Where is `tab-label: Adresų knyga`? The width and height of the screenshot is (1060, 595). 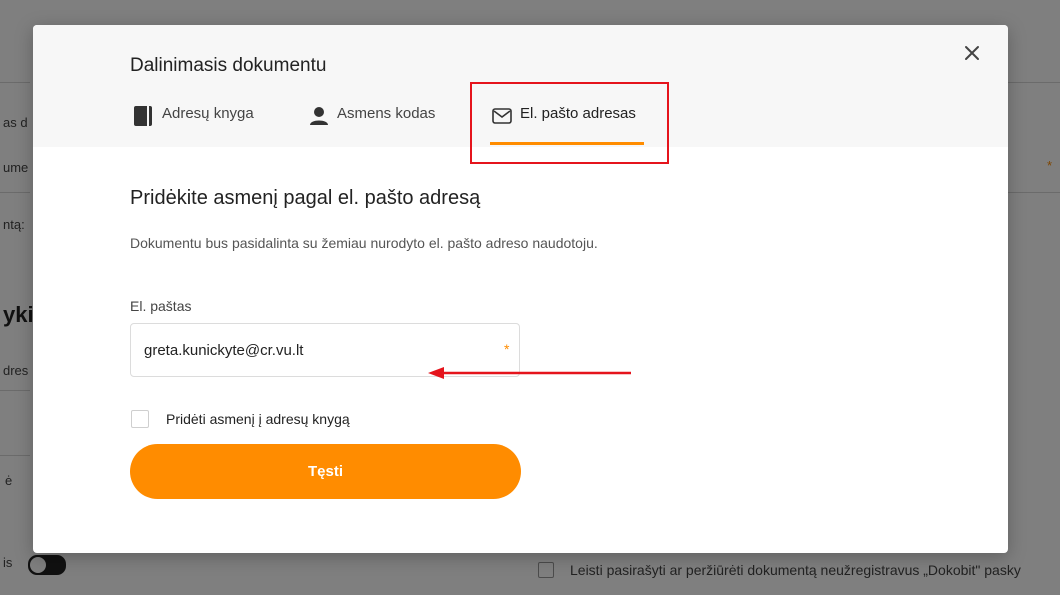 tab-label: Adresų knyga is located at coordinates (208, 113).